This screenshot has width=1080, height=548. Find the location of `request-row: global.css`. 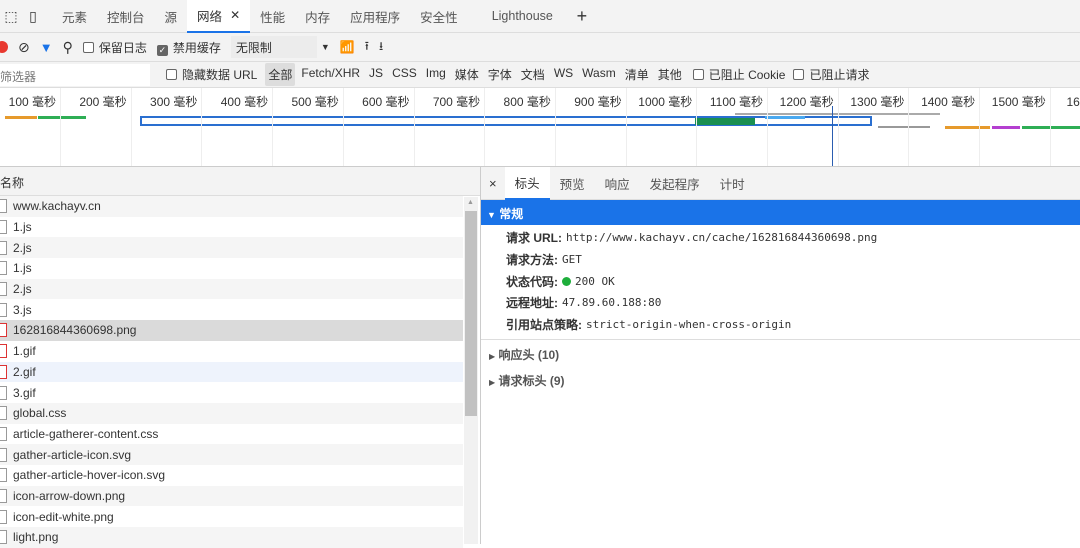

request-row: global.css is located at coordinates (231, 413).